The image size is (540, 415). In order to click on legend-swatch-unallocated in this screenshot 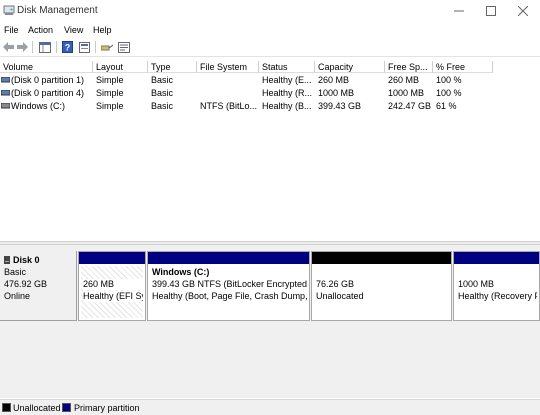, I will do `click(6, 407)`.